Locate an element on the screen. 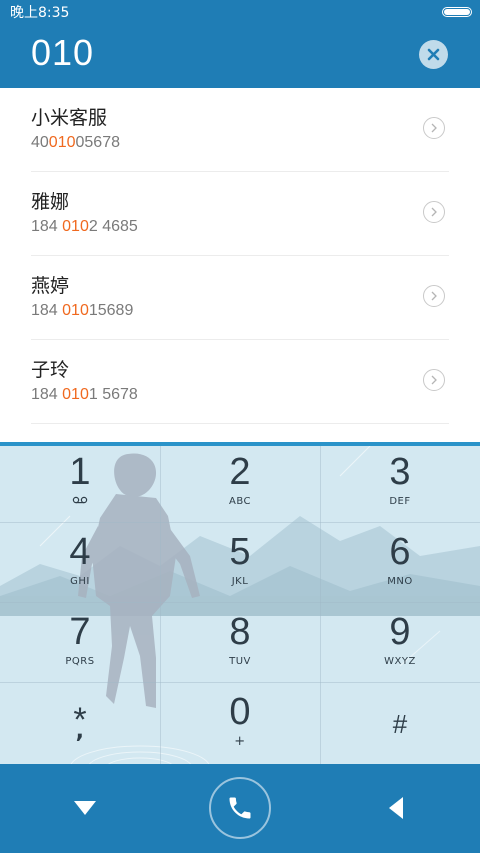 This screenshot has width=480, height=853. contact-number: 184 0102 4685 is located at coordinates (84, 226).